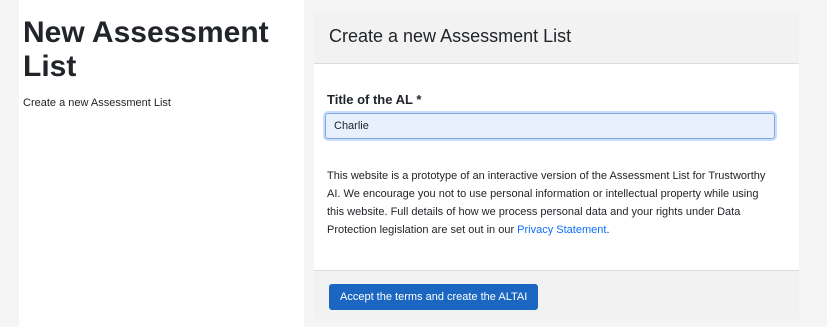 This screenshot has height=327, width=827. Describe the element at coordinates (450, 36) in the screenshot. I see `card-header-title: Create a new Assessment List` at that location.